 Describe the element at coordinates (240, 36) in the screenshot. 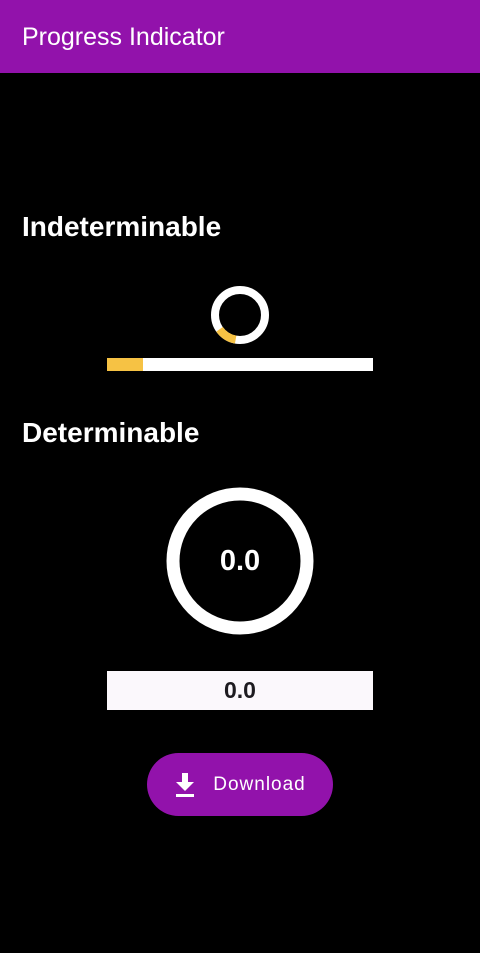

I see `app-bar: Progress Indicator` at that location.